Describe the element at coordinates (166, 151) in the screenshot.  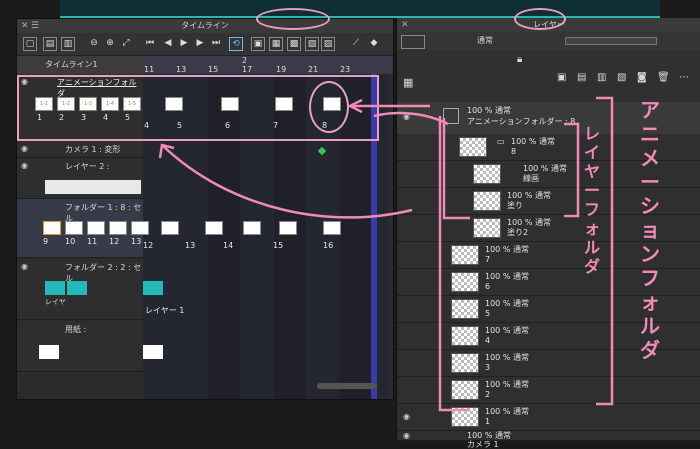
I see `arrow-head` at that location.